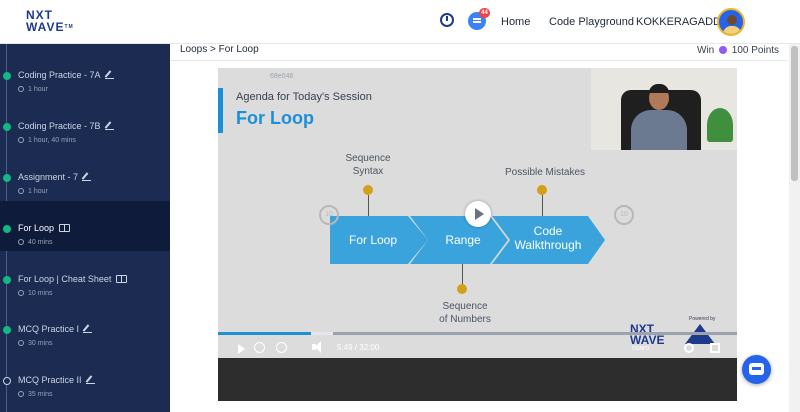  I want to click on avatar, so click(731, 22).